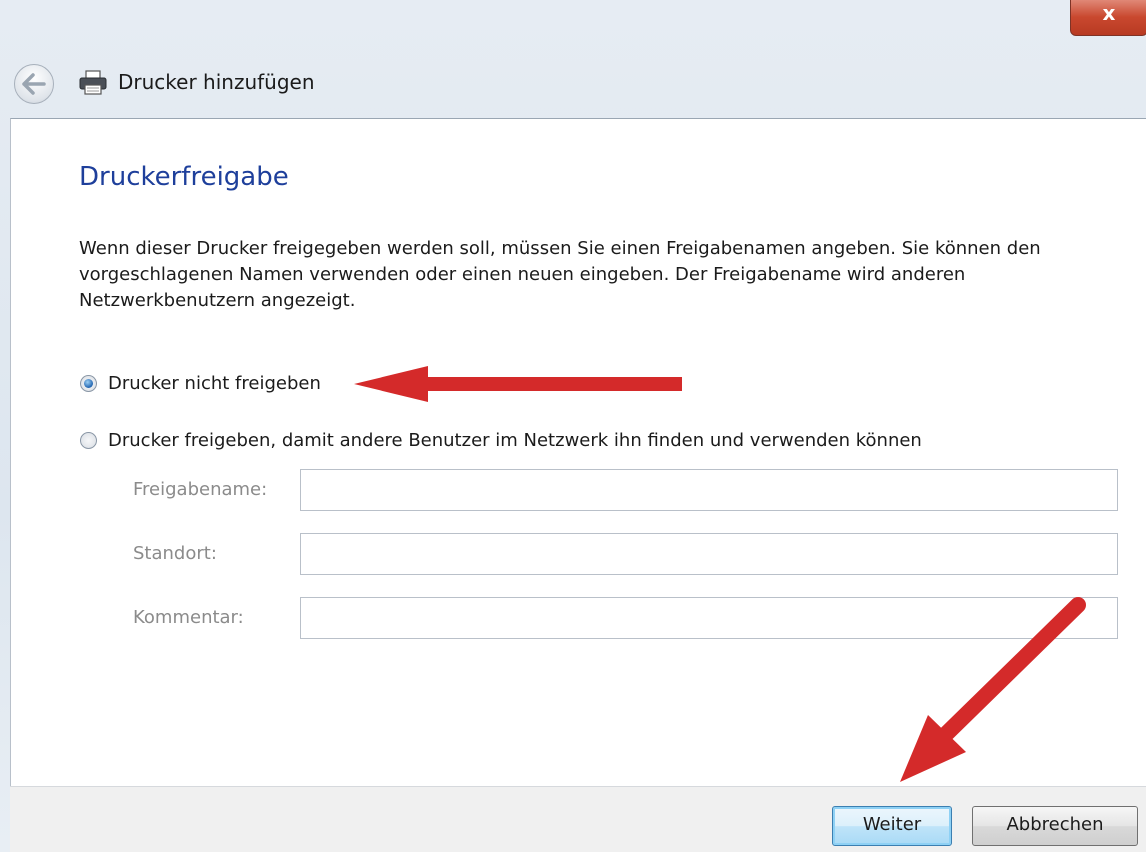 The width and height of the screenshot is (1146, 852). I want to click on option-no-share-label: Drucker nicht freigeben, so click(214, 383).